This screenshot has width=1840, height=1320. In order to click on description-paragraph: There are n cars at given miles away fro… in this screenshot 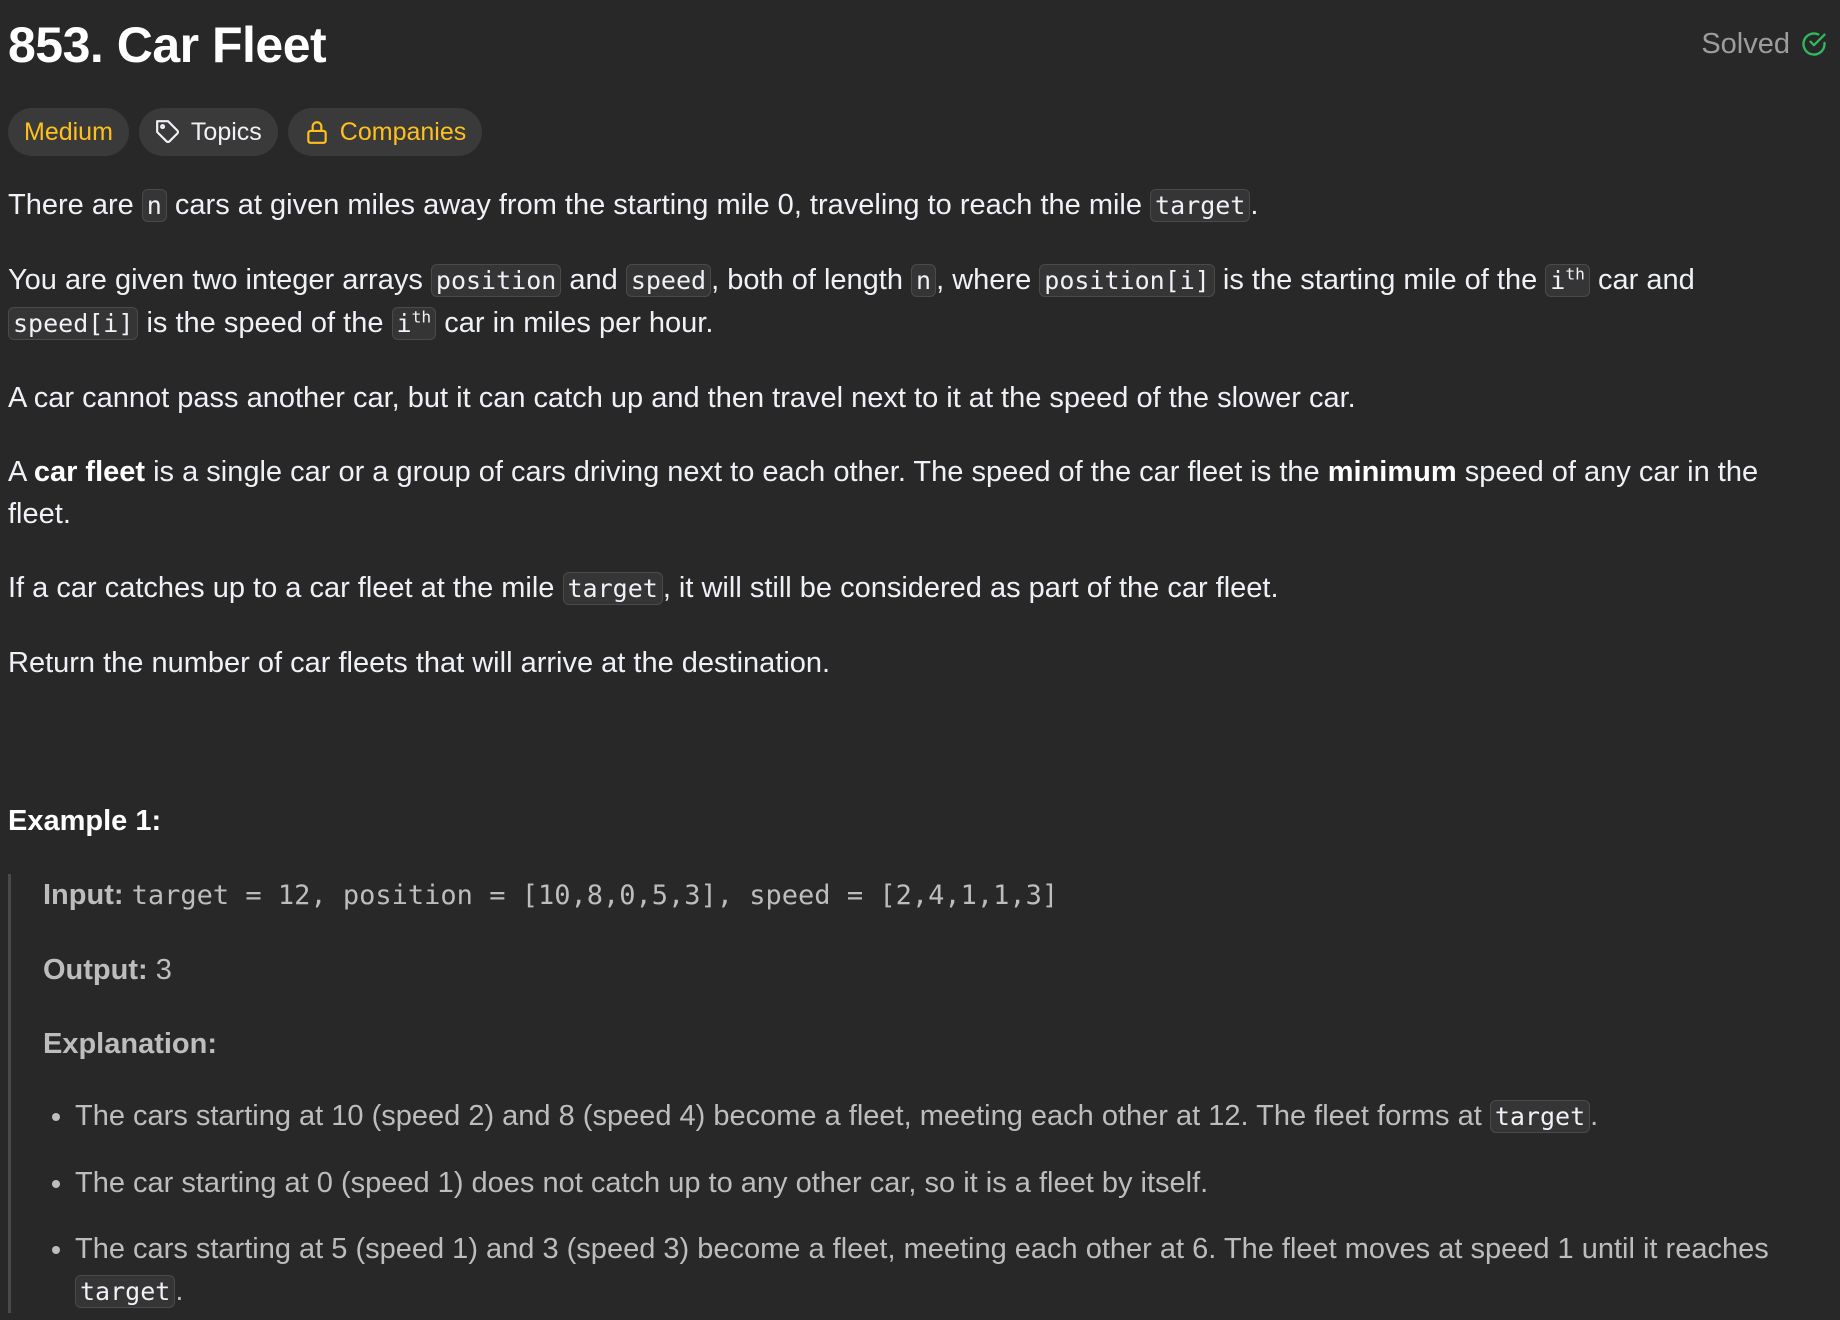, I will do `click(633, 205)`.